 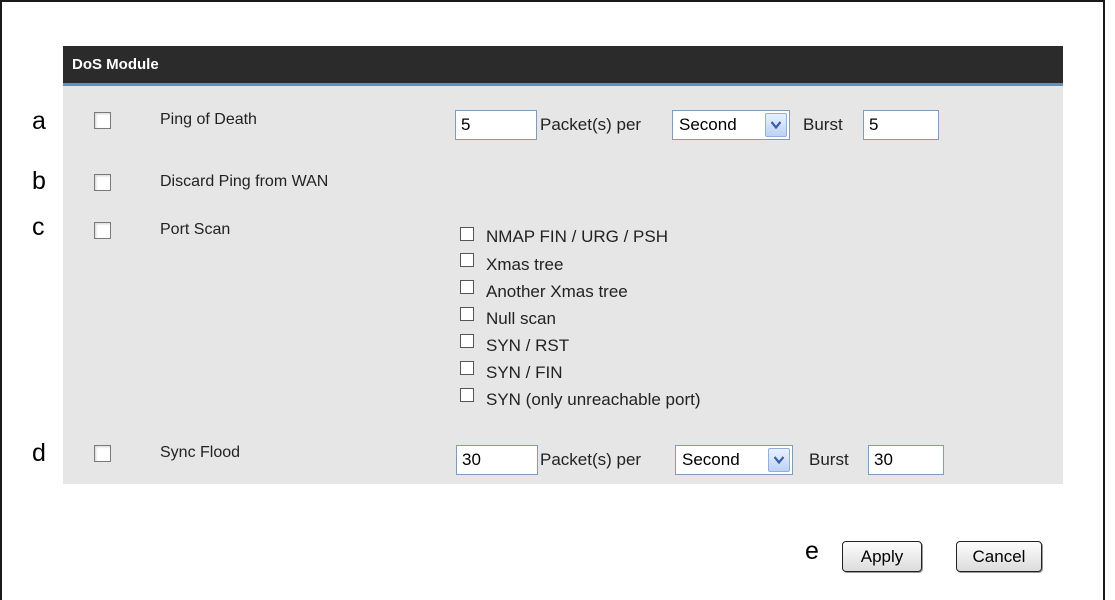 I want to click on discard-ping-label: Discard Ping from WAN, so click(x=244, y=181).